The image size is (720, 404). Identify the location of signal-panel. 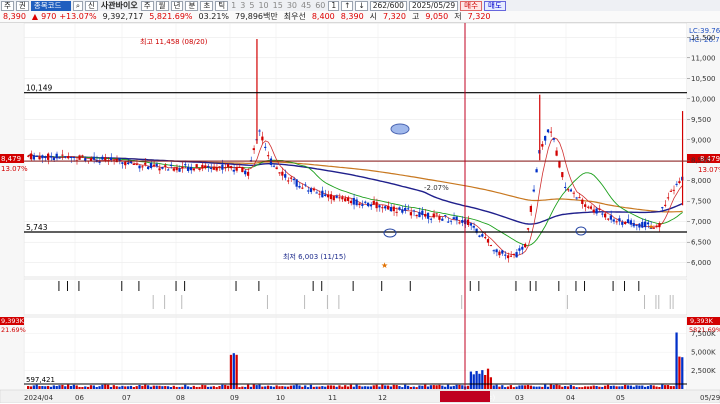
(355, 297).